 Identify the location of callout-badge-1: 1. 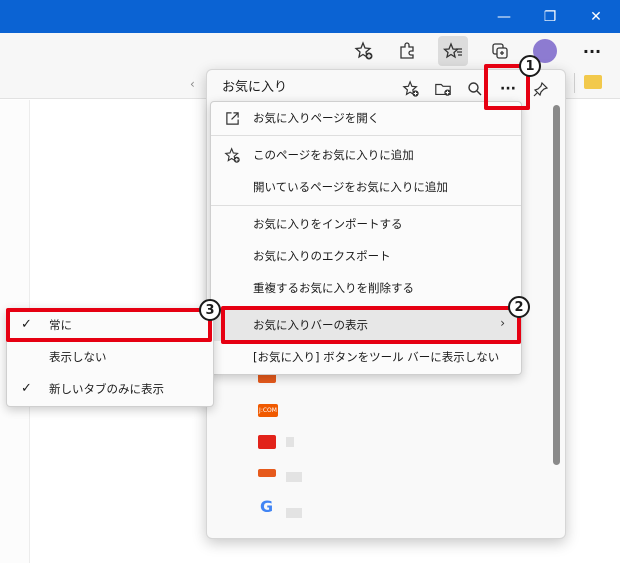
(530, 66).